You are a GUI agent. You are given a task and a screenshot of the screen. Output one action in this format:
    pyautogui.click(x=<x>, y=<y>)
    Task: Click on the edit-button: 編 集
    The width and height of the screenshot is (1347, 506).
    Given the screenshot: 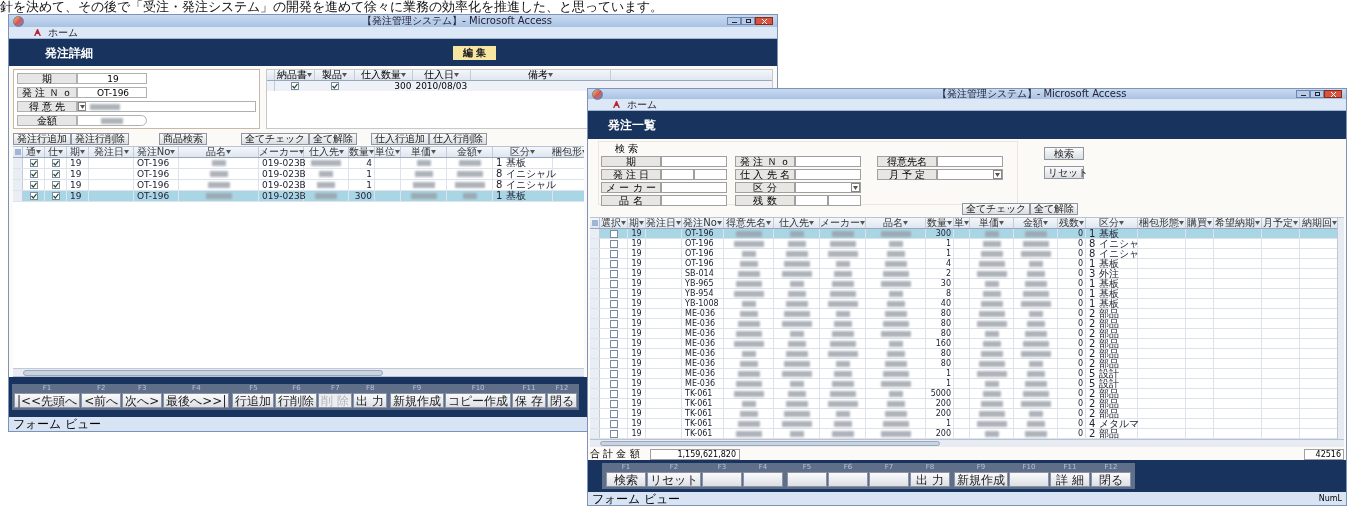 What is the action you would take?
    pyautogui.click(x=475, y=52)
    